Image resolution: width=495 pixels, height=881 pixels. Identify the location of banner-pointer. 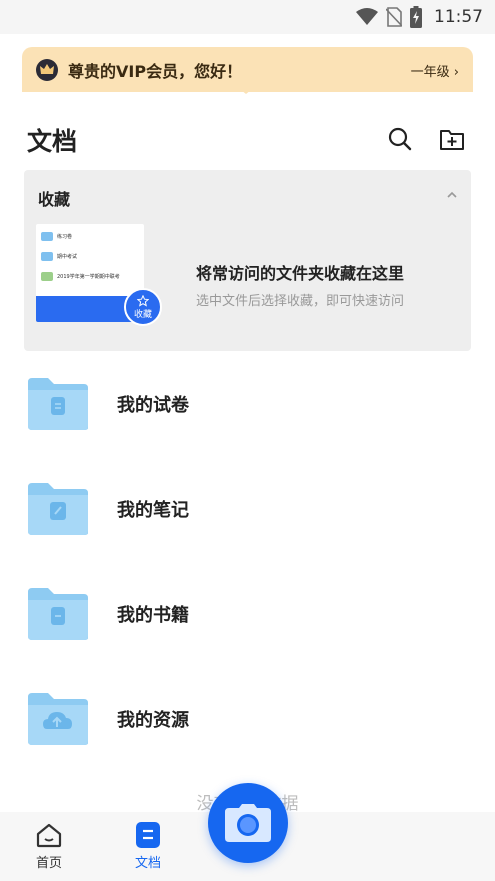
(246, 90).